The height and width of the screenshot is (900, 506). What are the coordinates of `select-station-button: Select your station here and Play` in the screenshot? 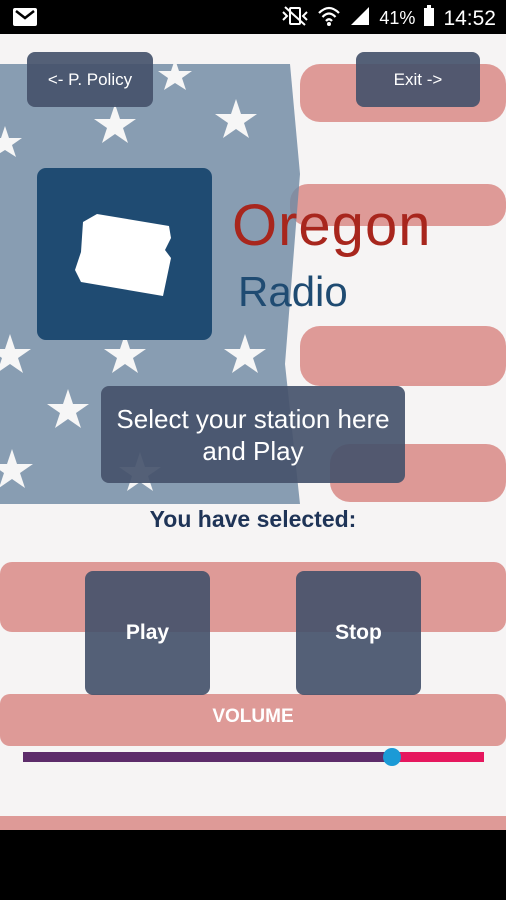 It's located at (253, 434).